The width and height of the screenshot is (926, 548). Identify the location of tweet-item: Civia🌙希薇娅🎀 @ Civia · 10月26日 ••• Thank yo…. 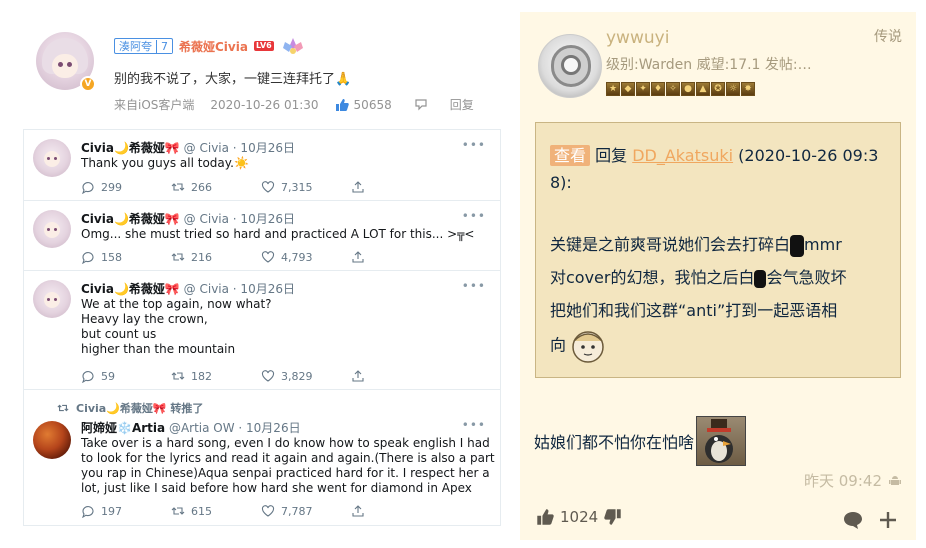
(262, 165).